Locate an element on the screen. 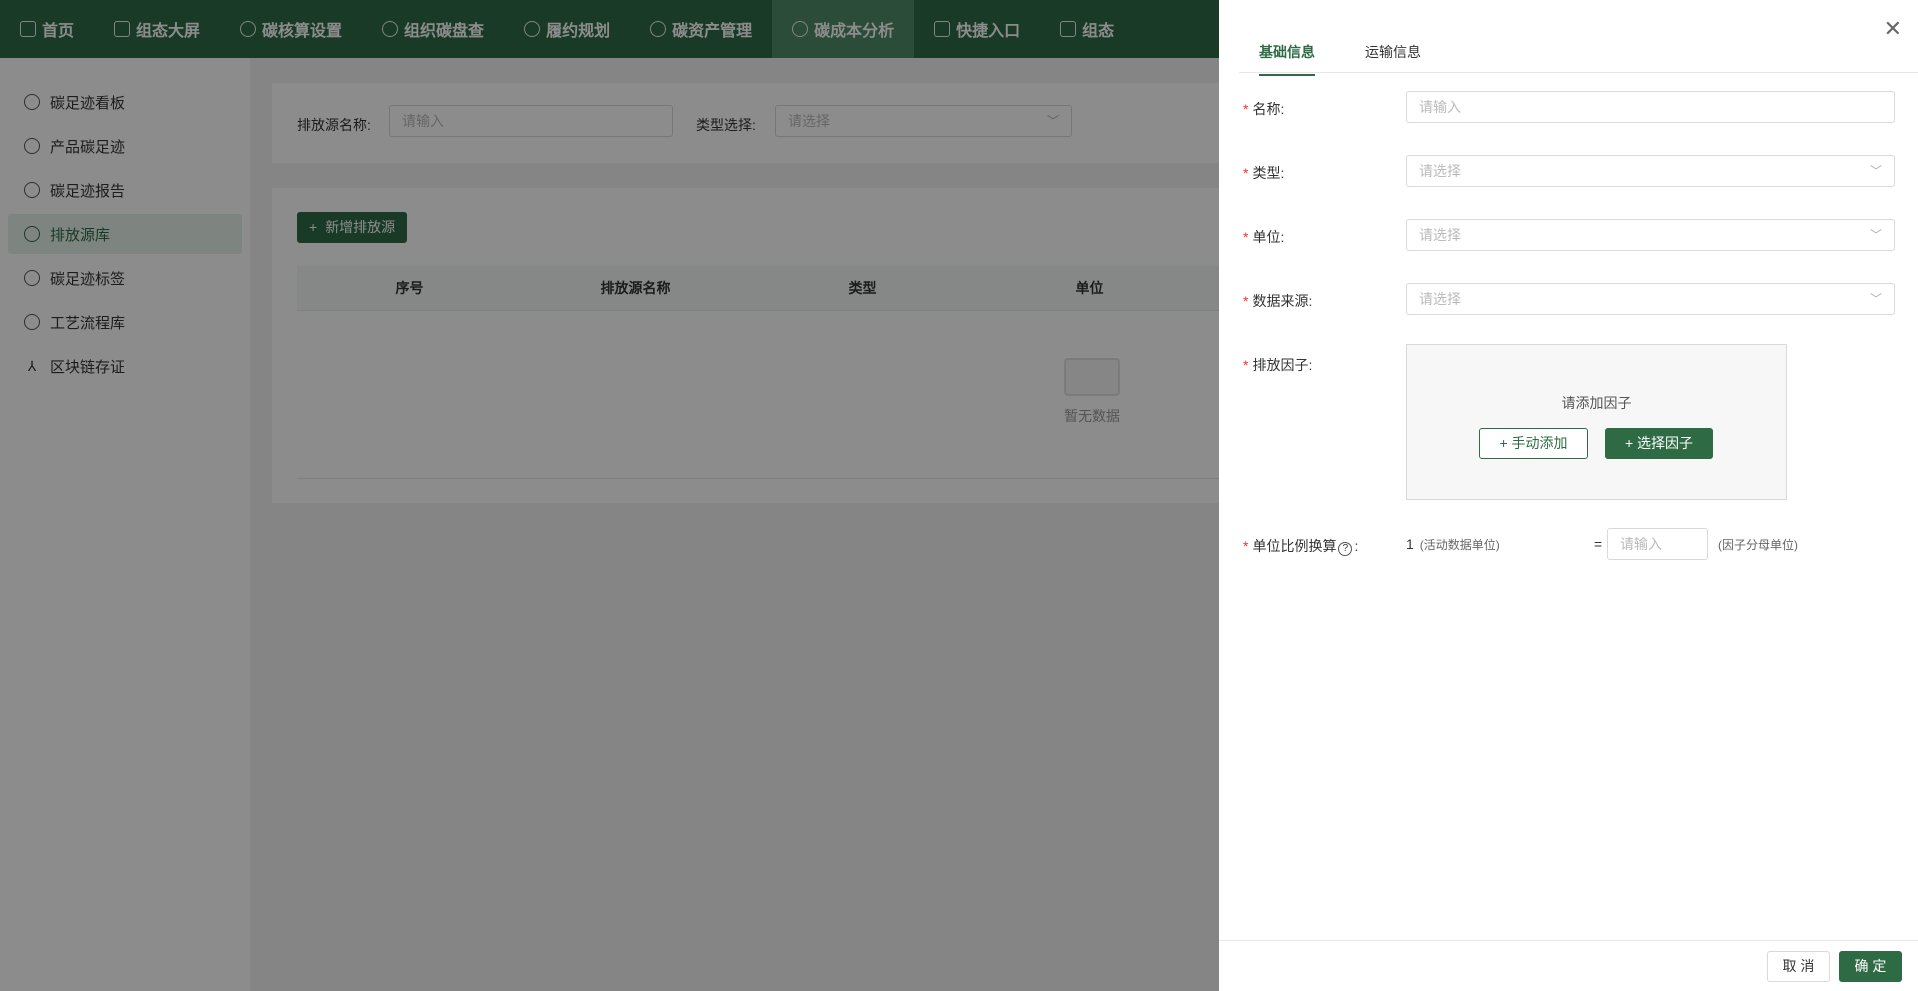 The height and width of the screenshot is (991, 1918). name-field-label: * 名称: is located at coordinates (1264, 109).